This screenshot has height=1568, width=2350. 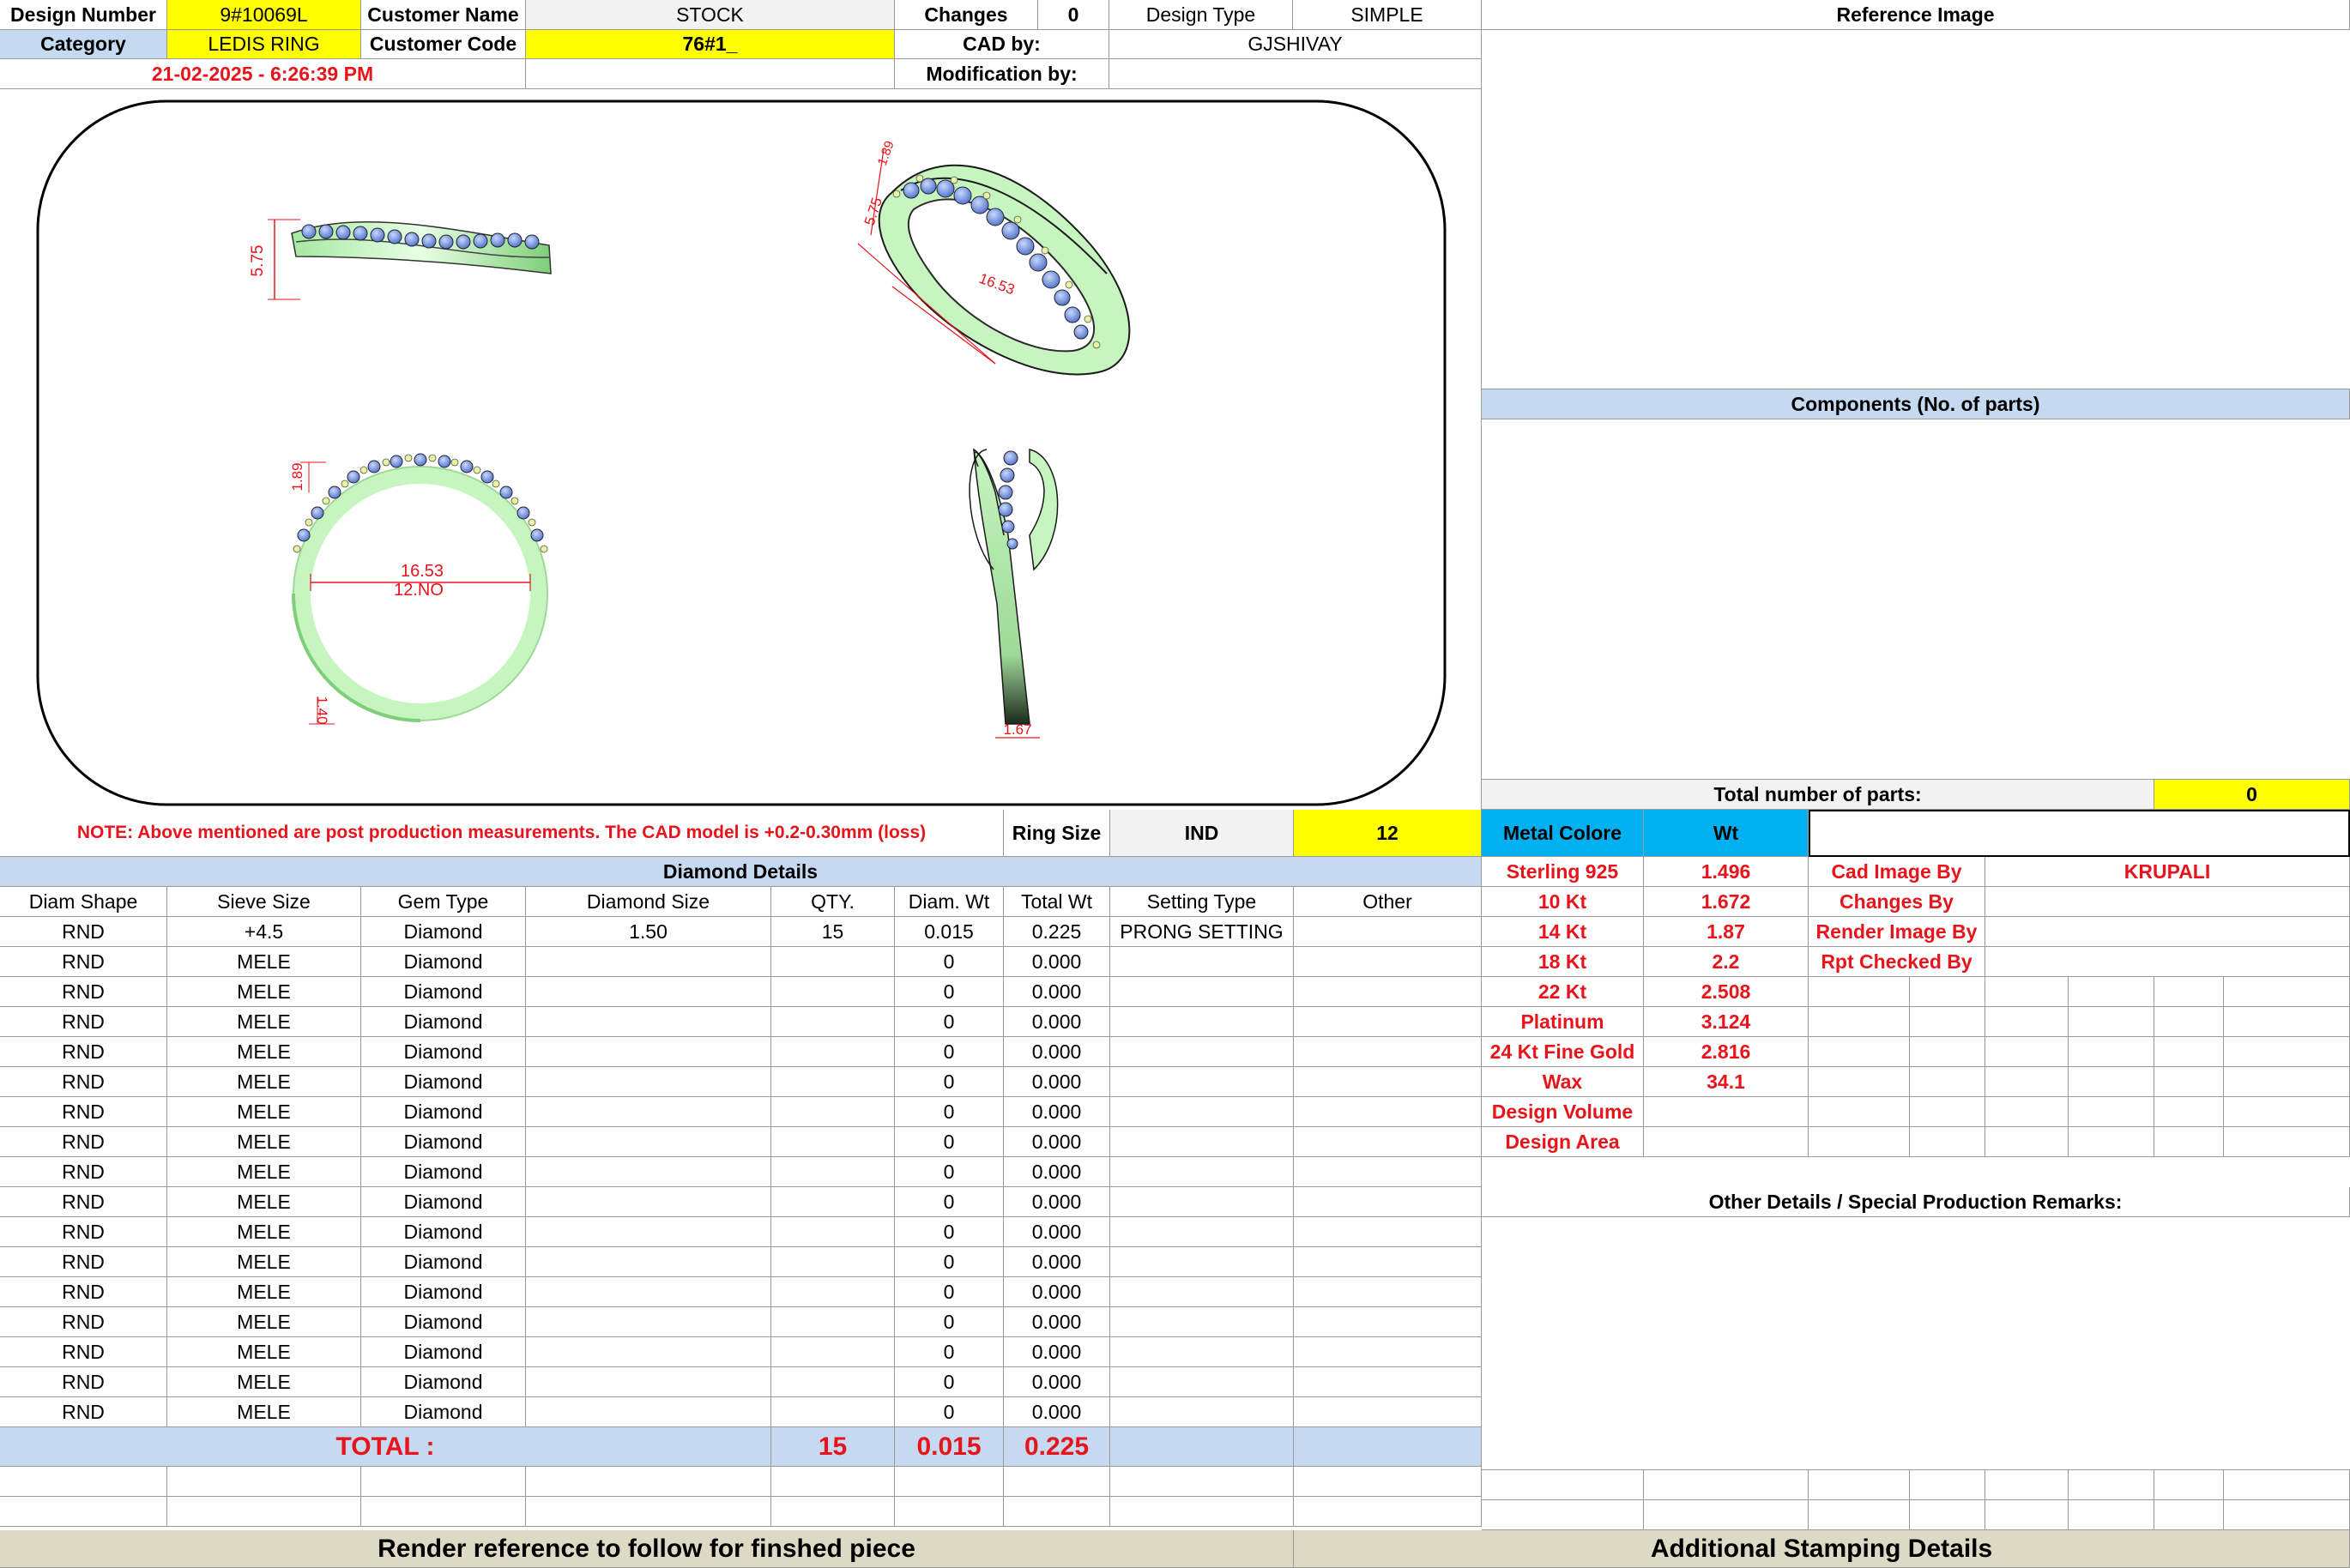 I want to click on dim-bottom-front: 1.40, so click(x=322, y=710).